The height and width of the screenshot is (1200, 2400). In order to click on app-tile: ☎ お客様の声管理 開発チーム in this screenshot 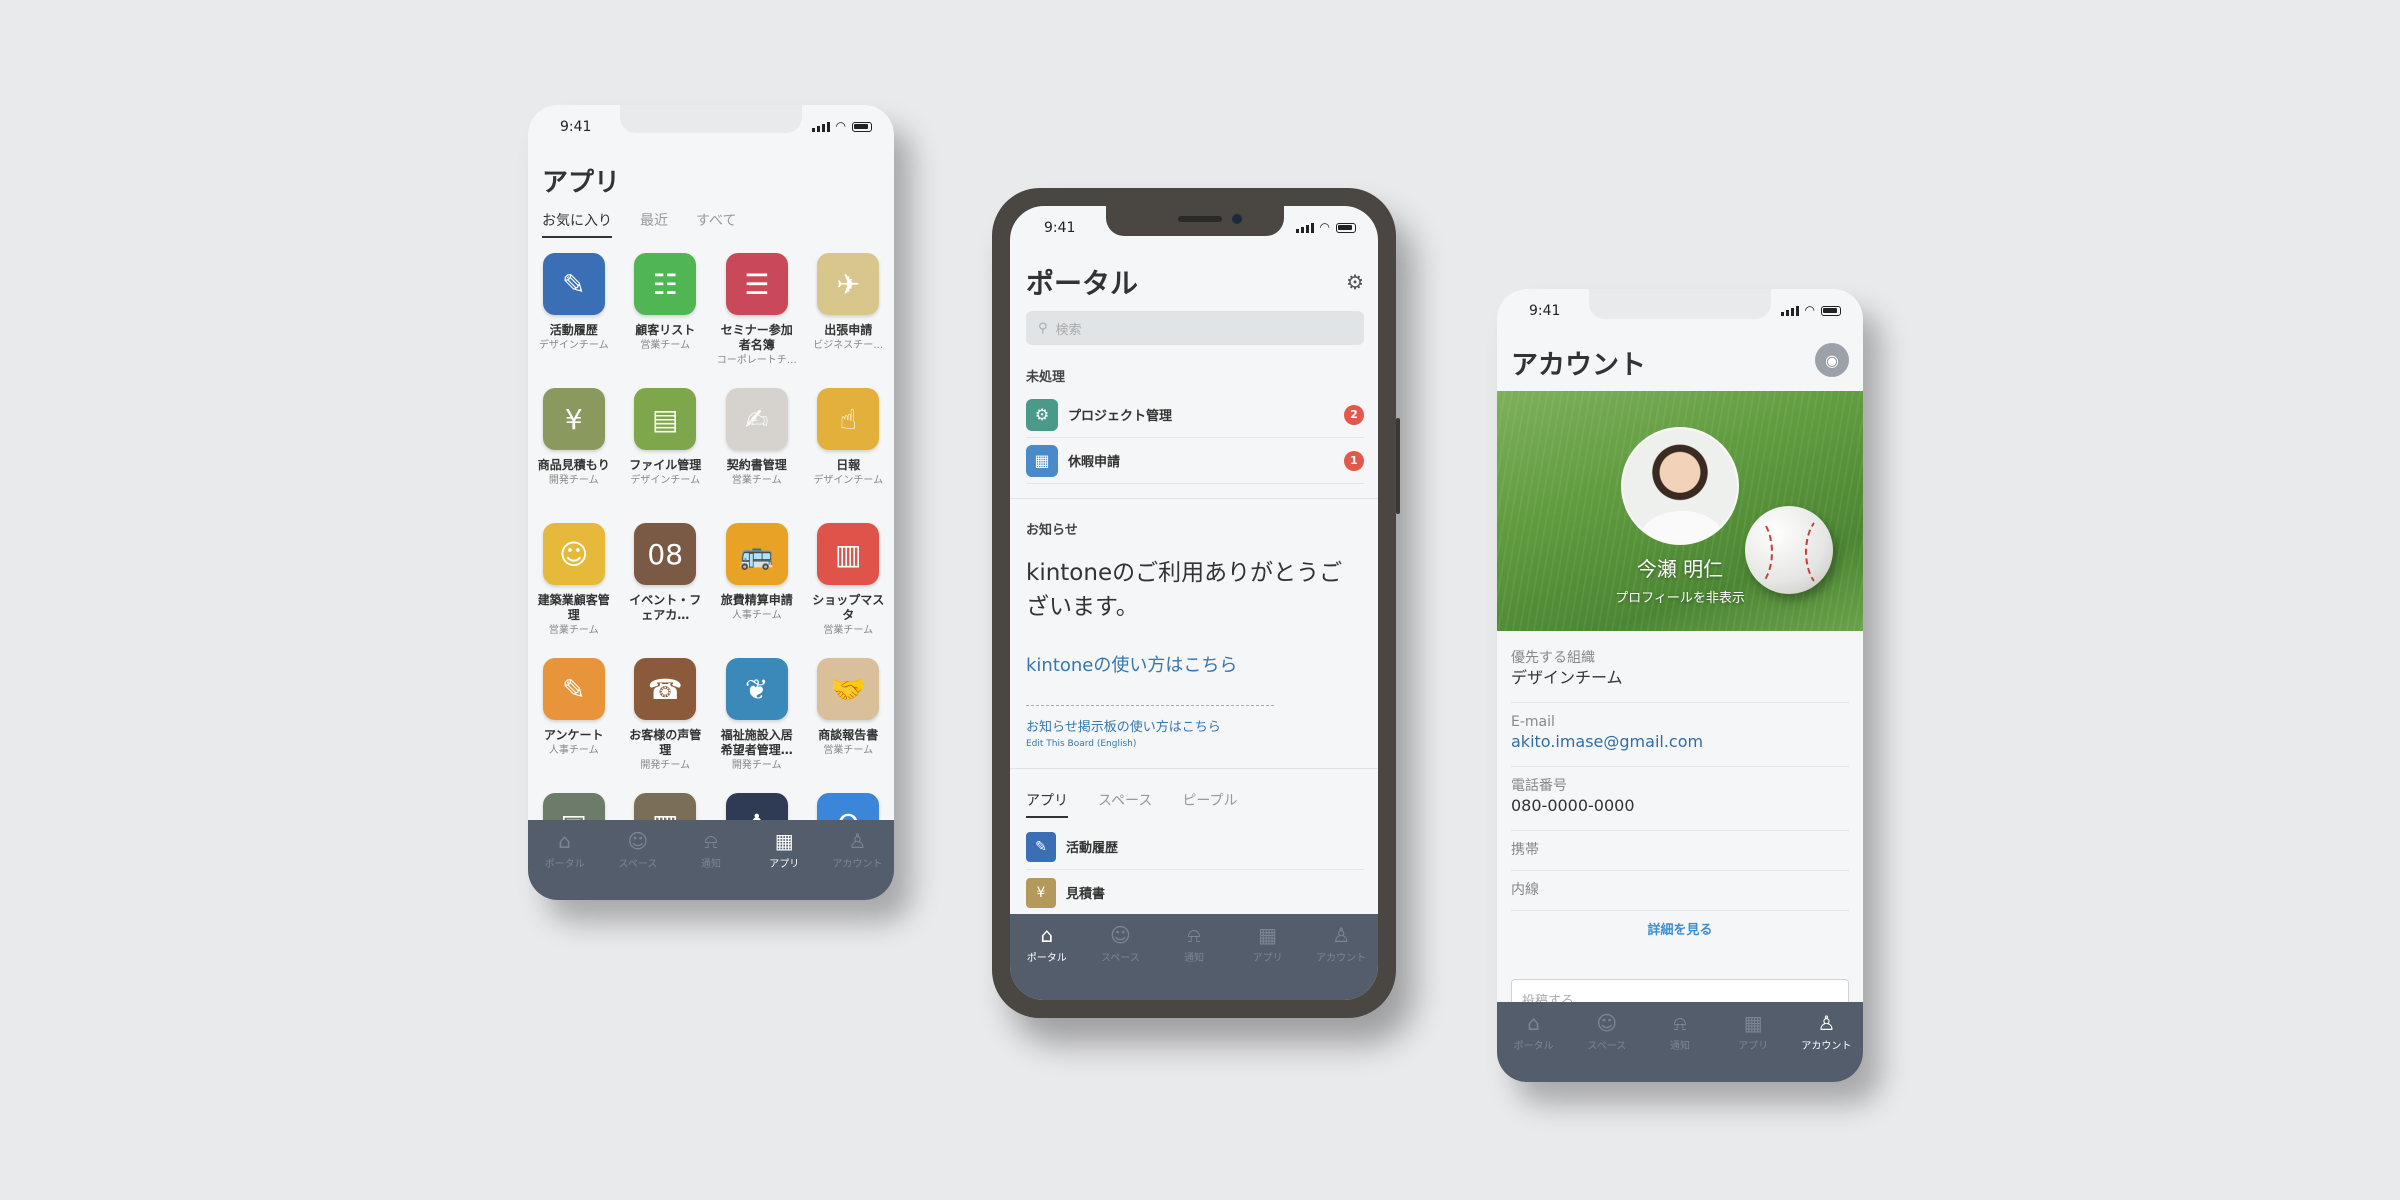, I will do `click(666, 725)`.